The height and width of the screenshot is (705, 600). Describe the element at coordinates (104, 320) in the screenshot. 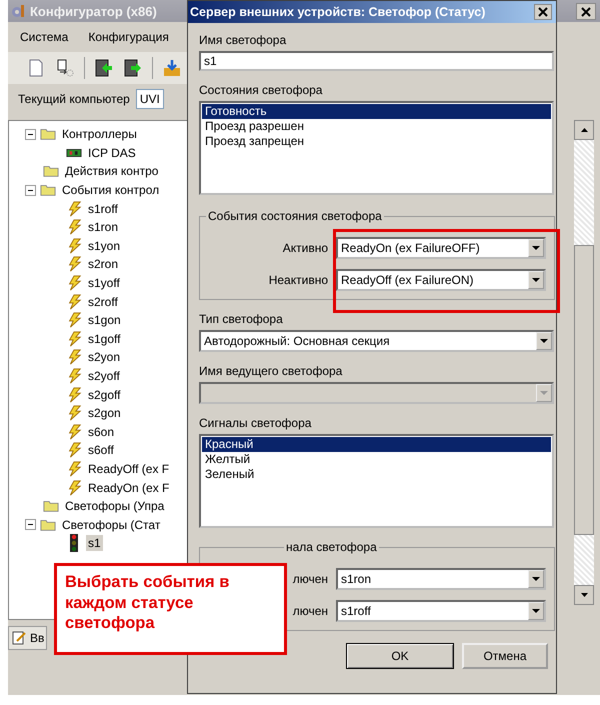

I see `tree-item: s1gon` at that location.